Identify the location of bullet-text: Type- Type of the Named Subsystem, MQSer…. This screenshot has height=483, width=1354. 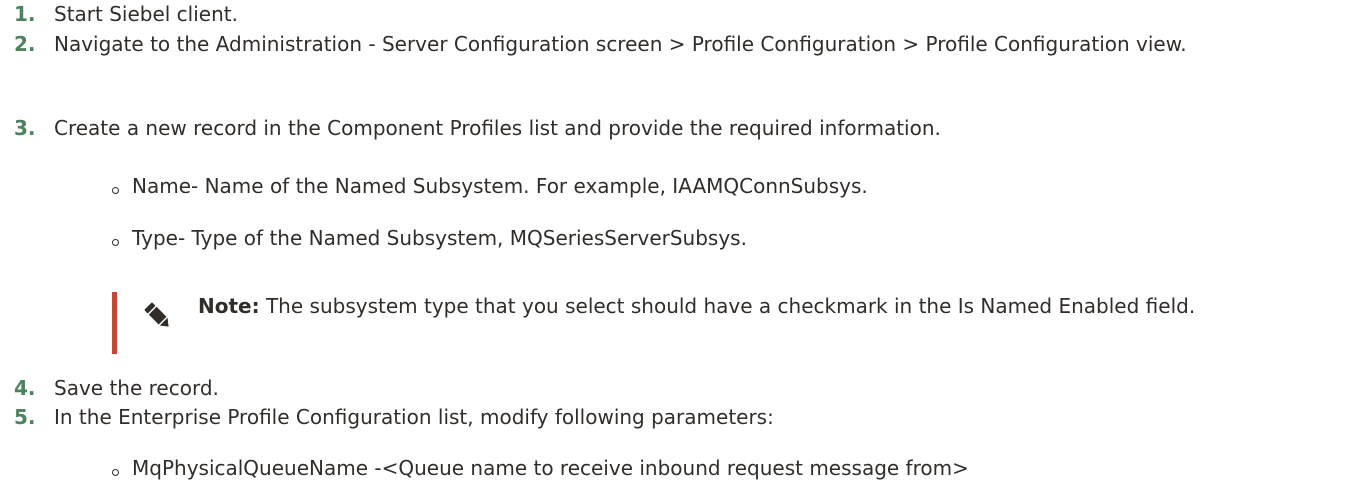
(439, 238).